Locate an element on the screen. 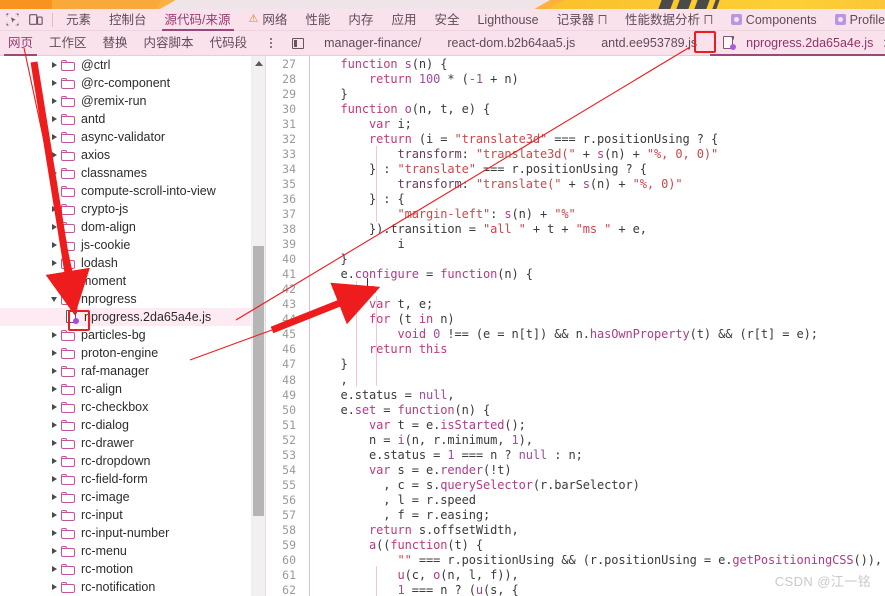 Image resolution: width=885 pixels, height=596 pixels. code-text: a((function(t) { is located at coordinates (426, 545).